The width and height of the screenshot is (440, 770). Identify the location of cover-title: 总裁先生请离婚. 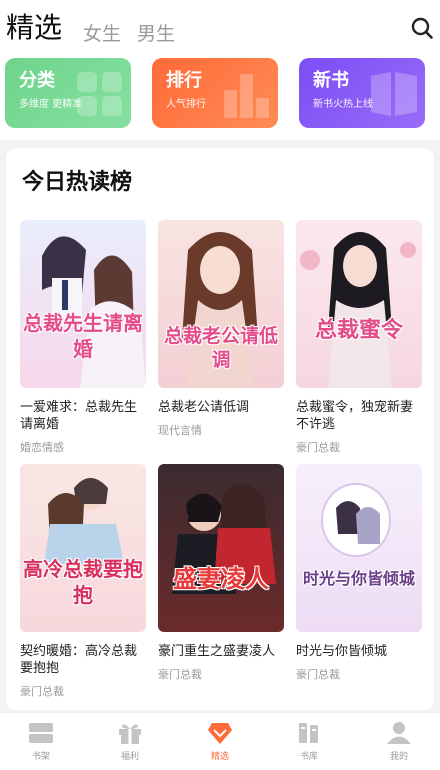
(83, 336).